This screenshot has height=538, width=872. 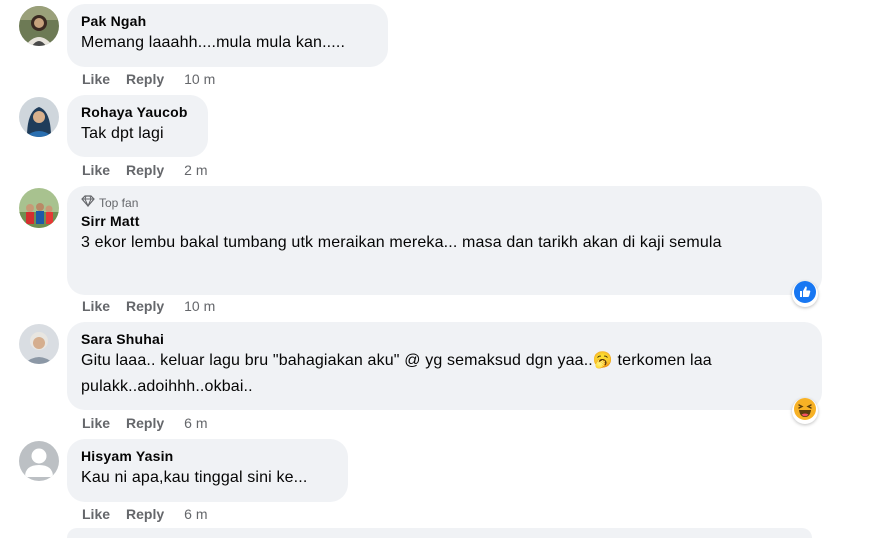 What do you see at coordinates (439, 533) in the screenshot?
I see `next-comment-bubble-edge` at bounding box center [439, 533].